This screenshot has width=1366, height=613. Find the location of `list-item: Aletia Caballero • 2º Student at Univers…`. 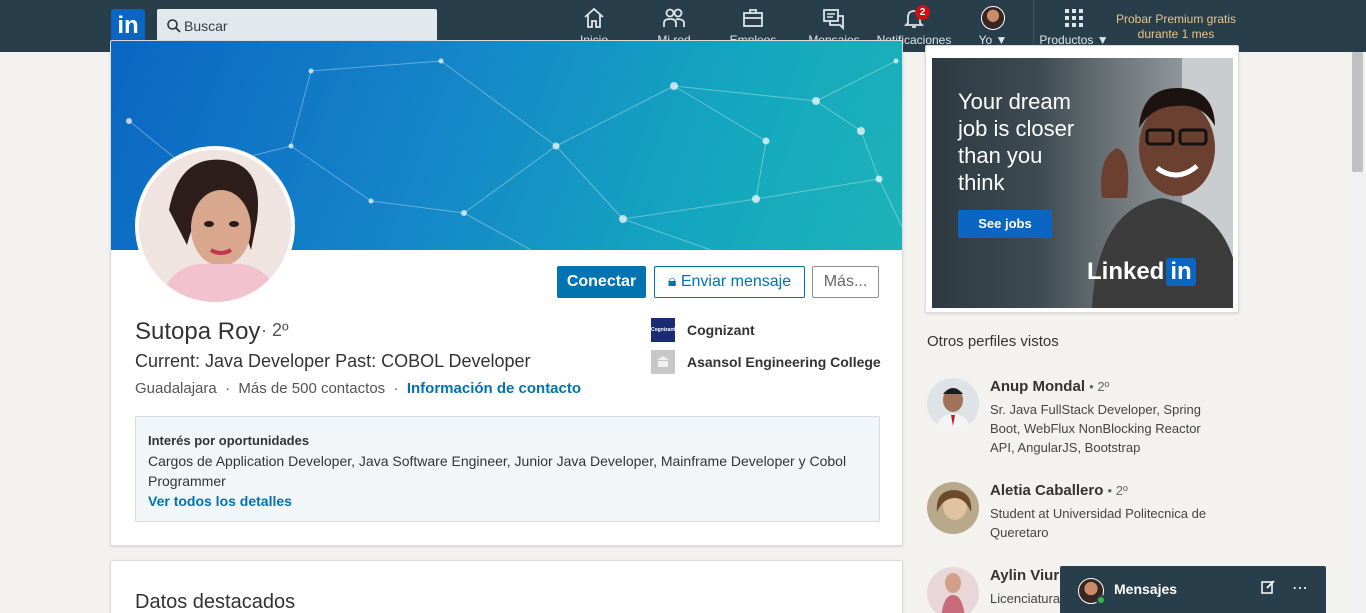

list-item: Aletia Caballero • 2º Student at Univers… is located at coordinates (1077, 517).